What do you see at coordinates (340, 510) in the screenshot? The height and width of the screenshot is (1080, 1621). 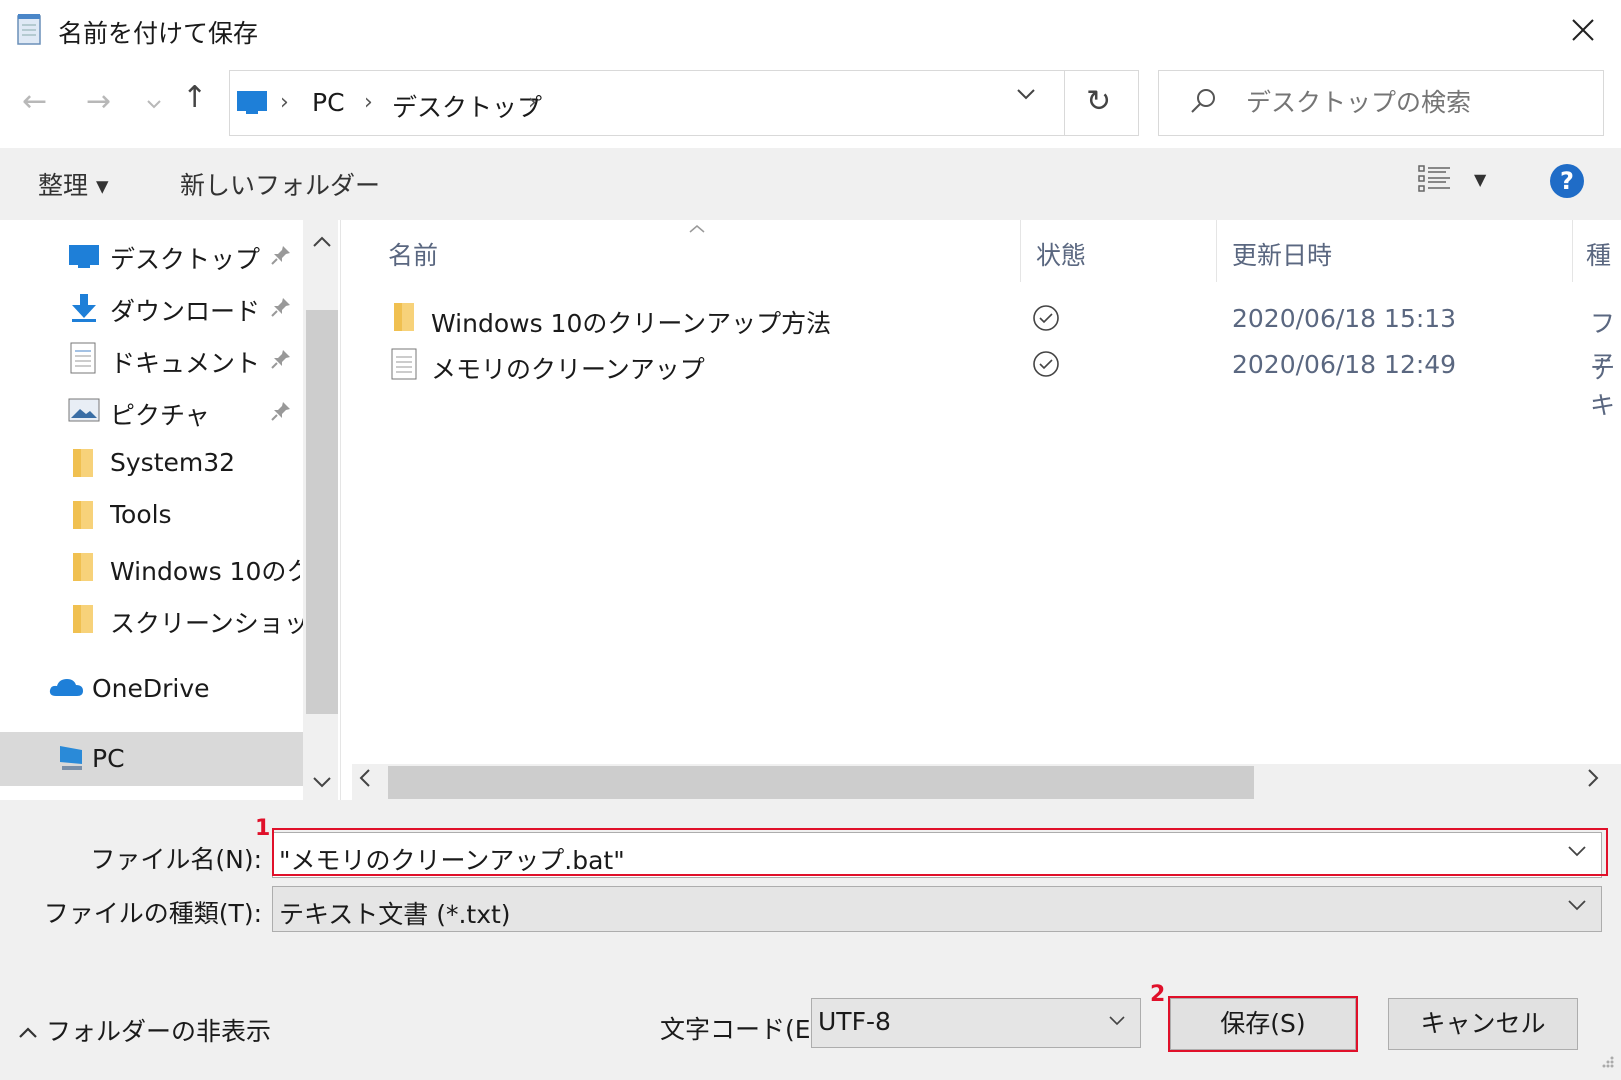 I see `pane-divider` at bounding box center [340, 510].